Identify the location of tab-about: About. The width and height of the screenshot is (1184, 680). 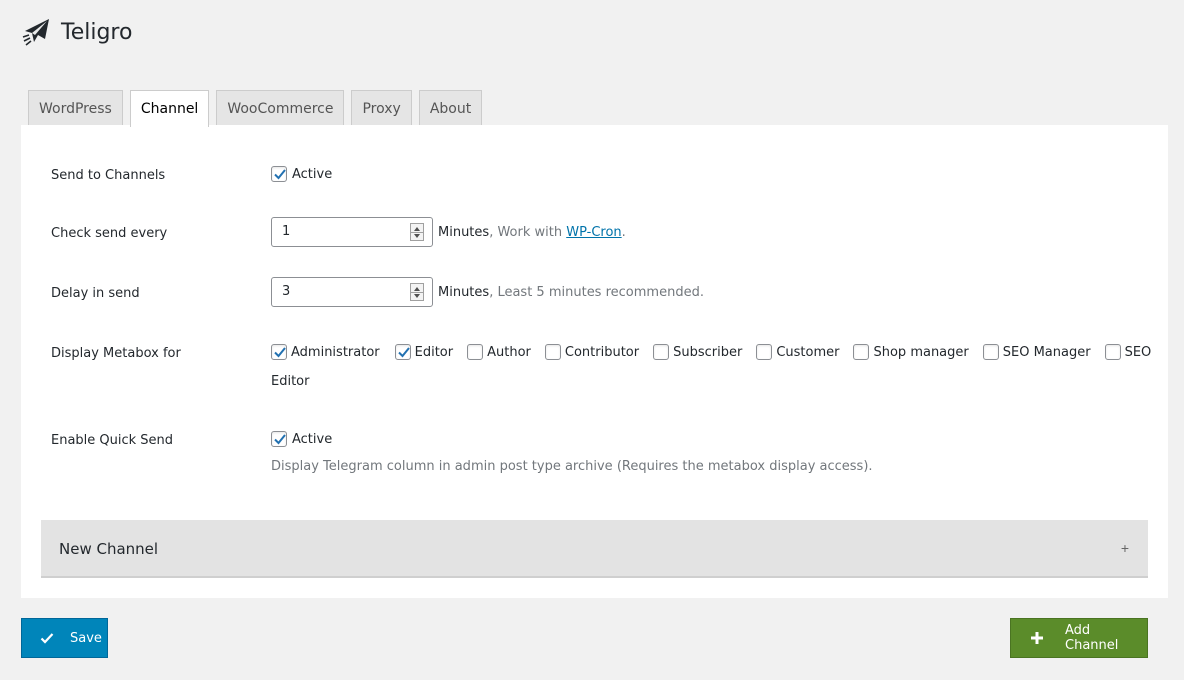
(450, 108).